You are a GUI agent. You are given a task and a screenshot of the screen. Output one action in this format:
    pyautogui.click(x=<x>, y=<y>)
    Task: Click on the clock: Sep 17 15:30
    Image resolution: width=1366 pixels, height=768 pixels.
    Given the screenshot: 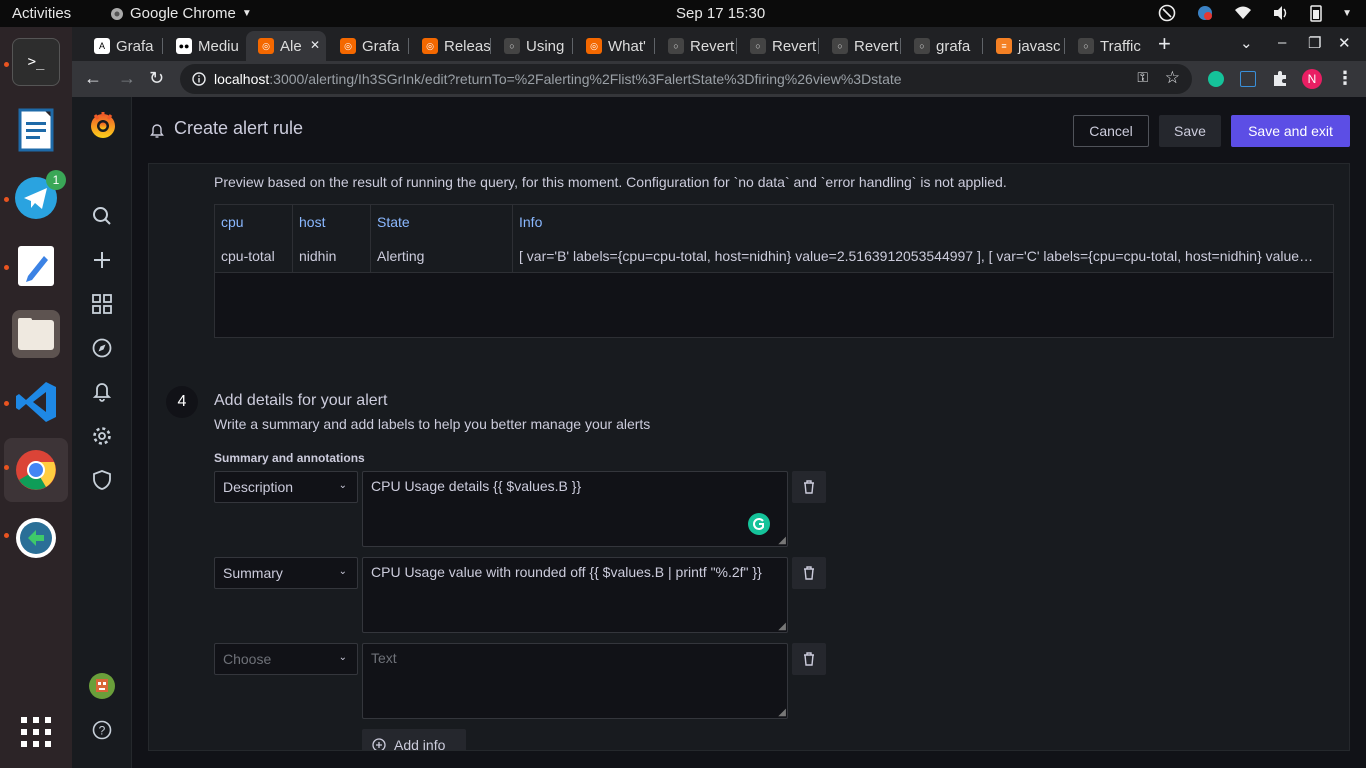 What is the action you would take?
    pyautogui.click(x=720, y=13)
    